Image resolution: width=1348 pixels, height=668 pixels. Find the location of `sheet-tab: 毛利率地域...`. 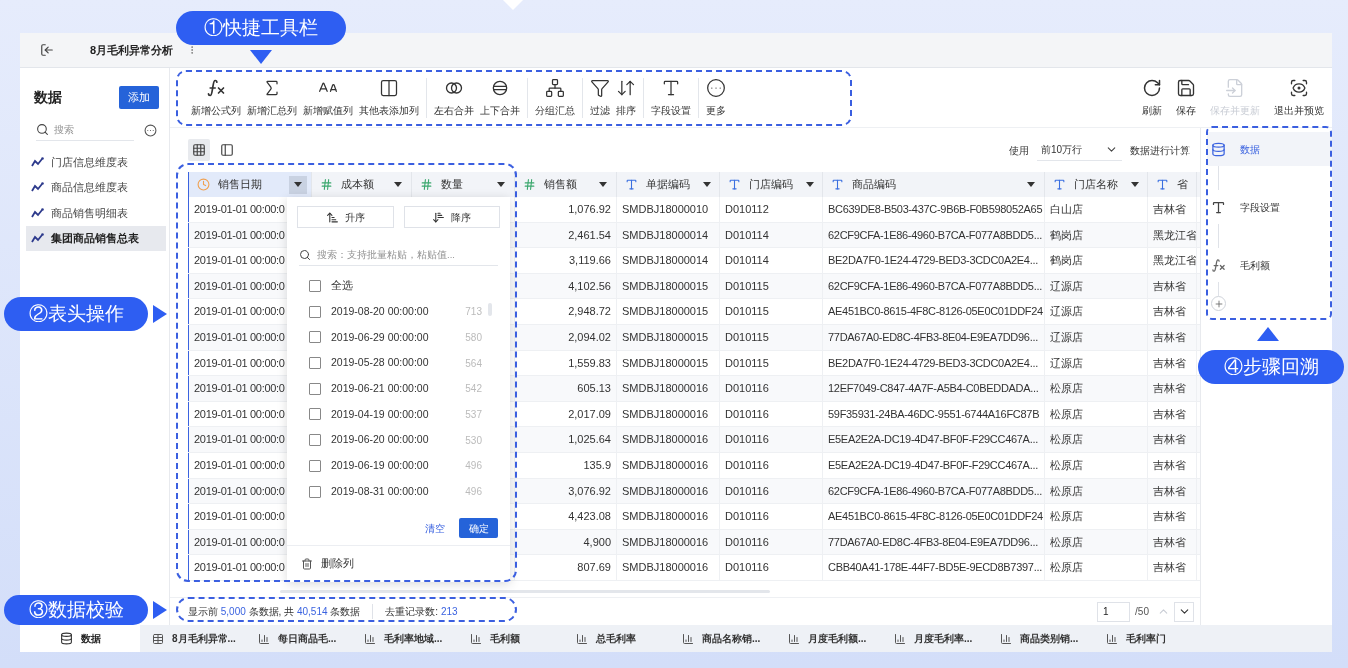

sheet-tab: 毛利率地域... is located at coordinates (413, 638).